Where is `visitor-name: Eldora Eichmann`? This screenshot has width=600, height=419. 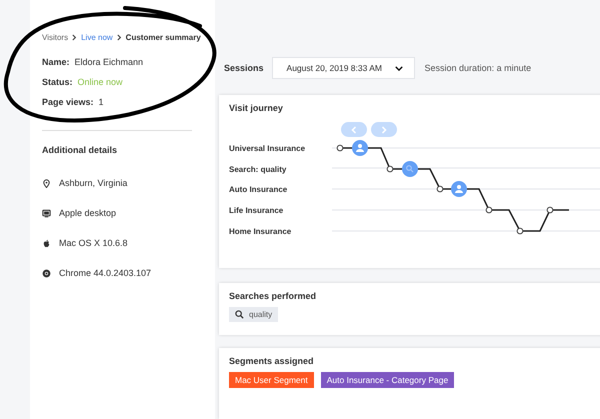
visitor-name: Eldora Eichmann is located at coordinates (109, 62).